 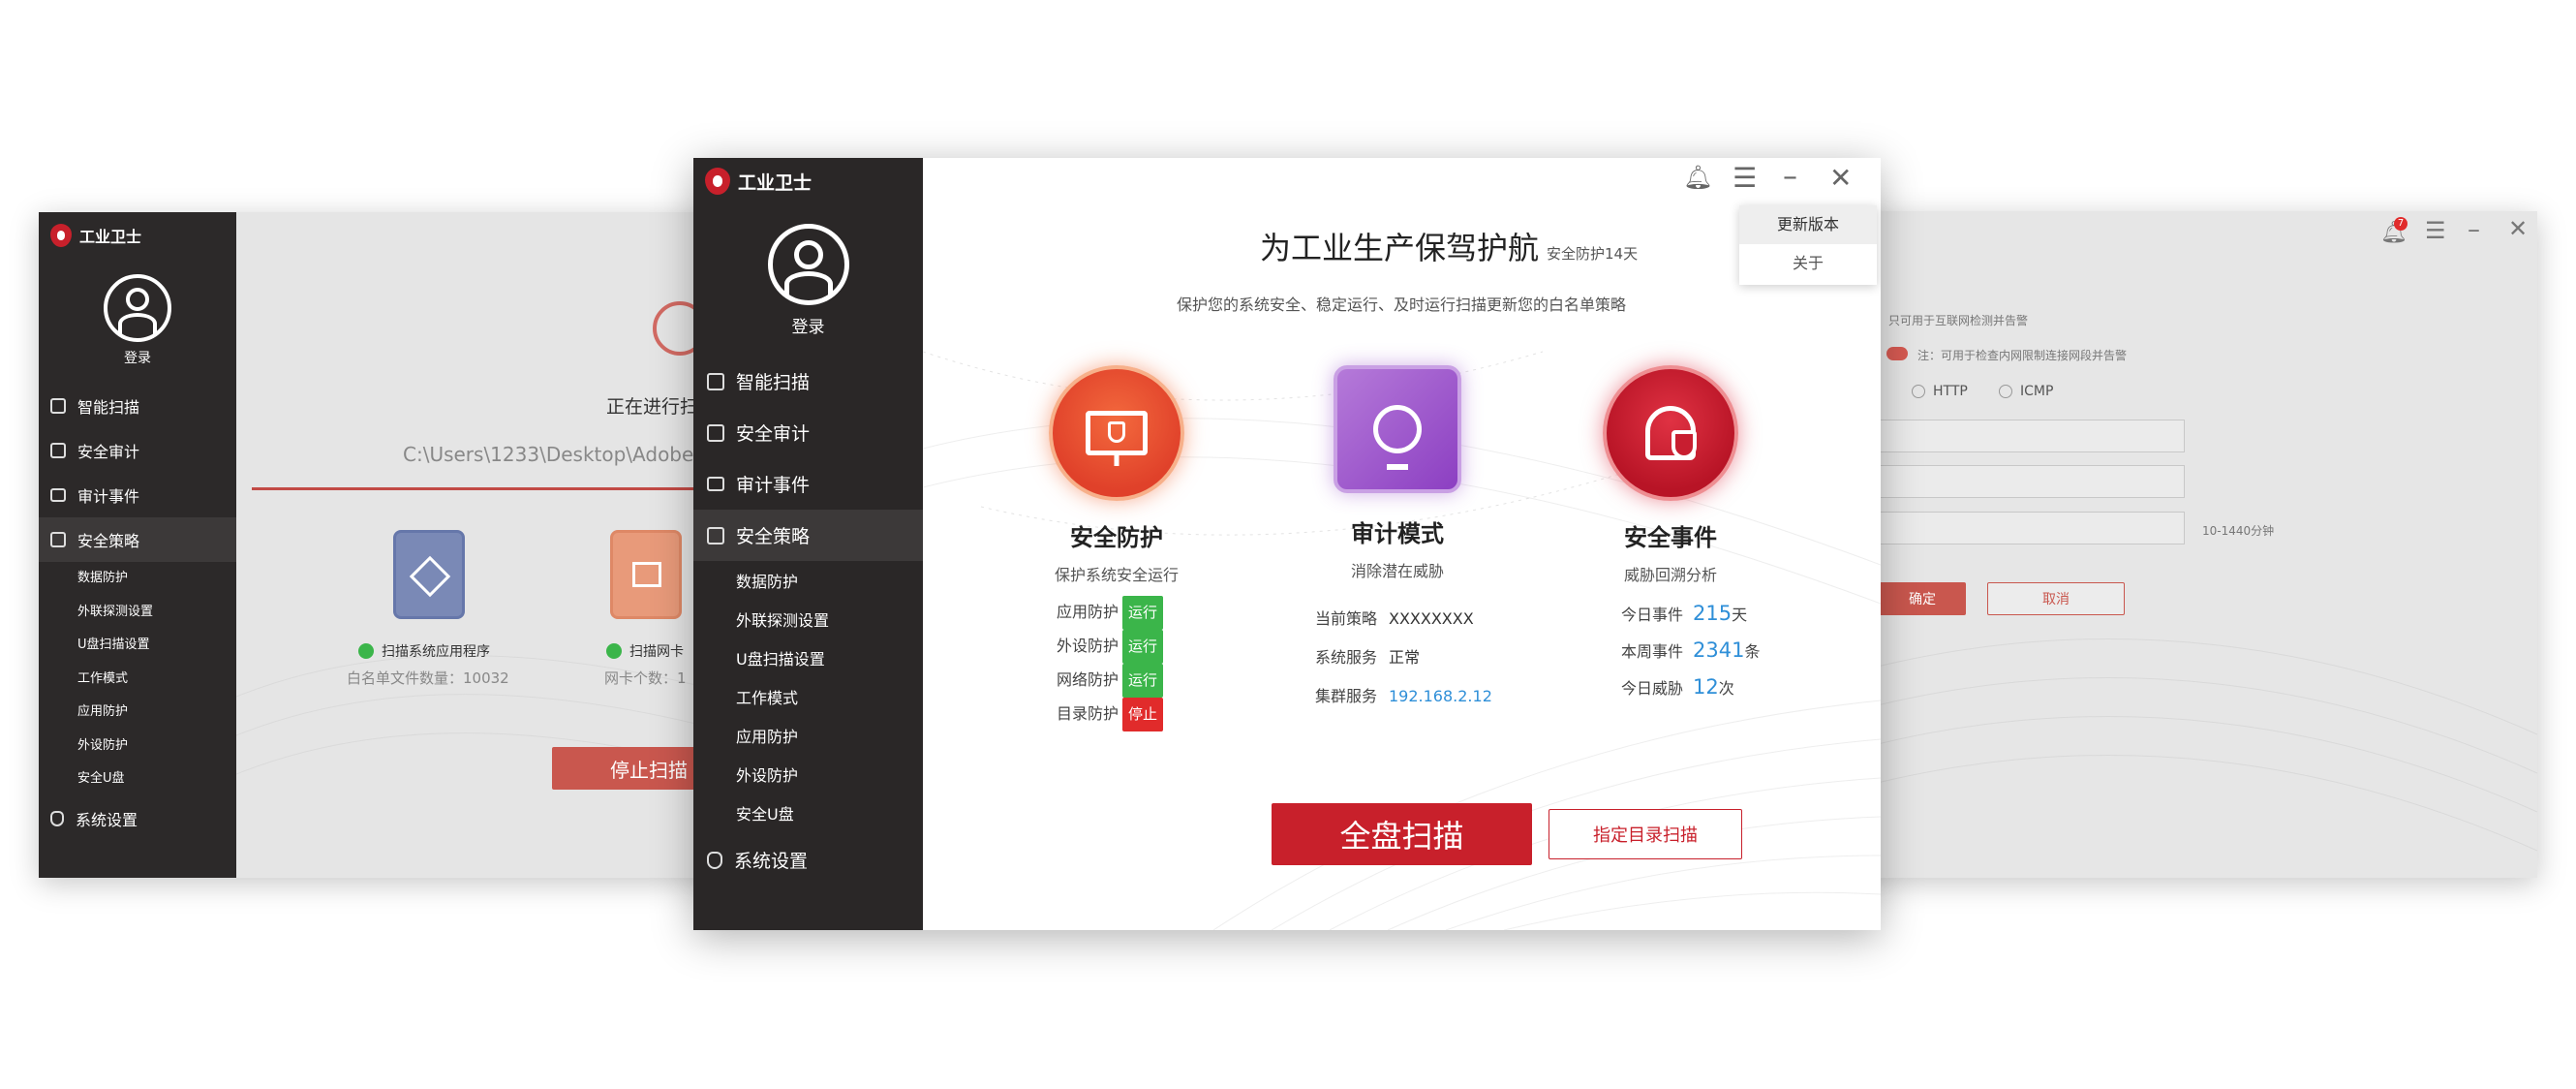 What do you see at coordinates (1143, 681) in the screenshot?
I see `status-badge: 运行` at bounding box center [1143, 681].